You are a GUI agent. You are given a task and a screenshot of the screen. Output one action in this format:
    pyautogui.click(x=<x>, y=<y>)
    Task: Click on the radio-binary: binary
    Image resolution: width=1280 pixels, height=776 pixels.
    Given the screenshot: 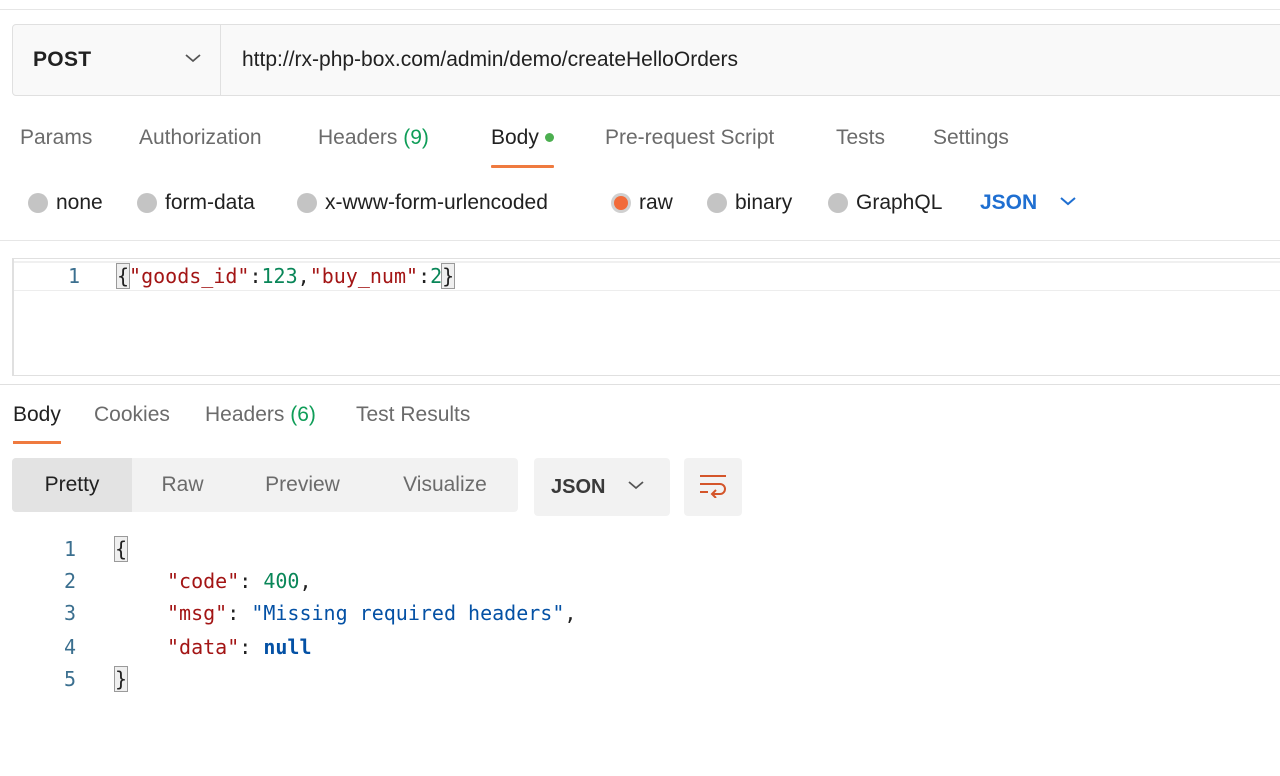 What is the action you would take?
    pyautogui.click(x=749, y=203)
    